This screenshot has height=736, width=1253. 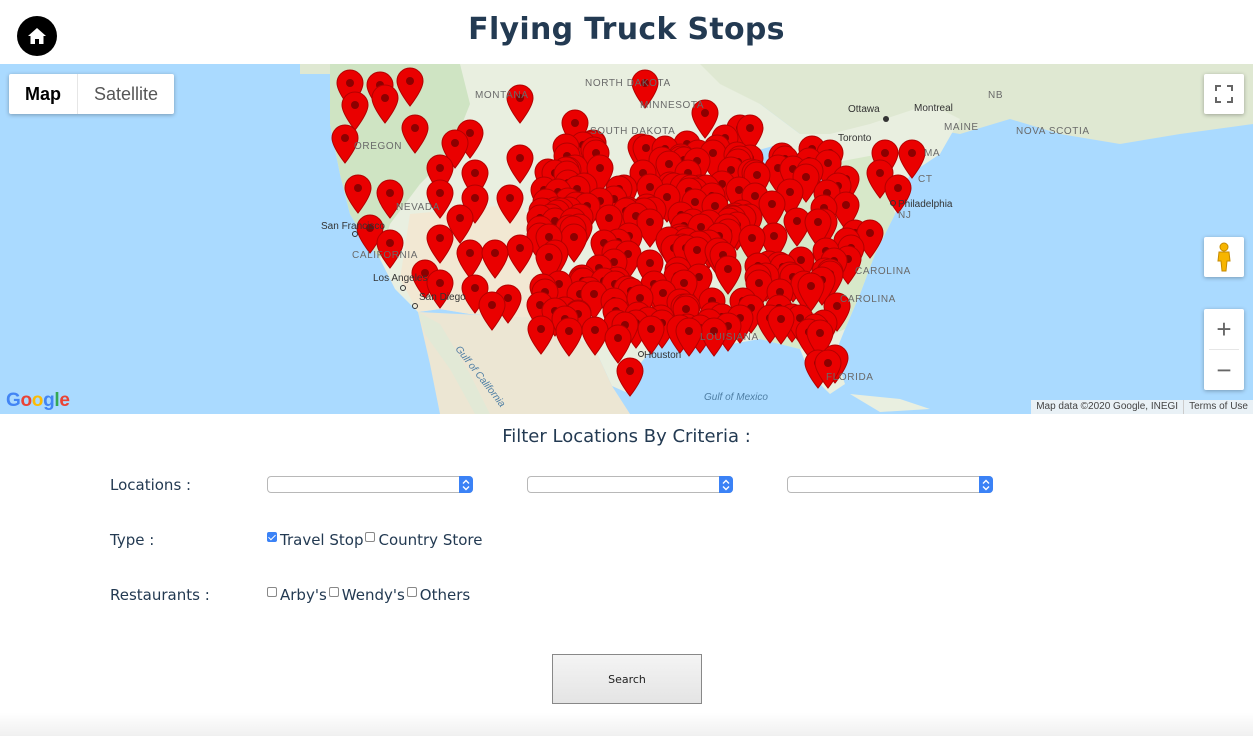 What do you see at coordinates (430, 540) in the screenshot?
I see `country-store-label: Country Store` at bounding box center [430, 540].